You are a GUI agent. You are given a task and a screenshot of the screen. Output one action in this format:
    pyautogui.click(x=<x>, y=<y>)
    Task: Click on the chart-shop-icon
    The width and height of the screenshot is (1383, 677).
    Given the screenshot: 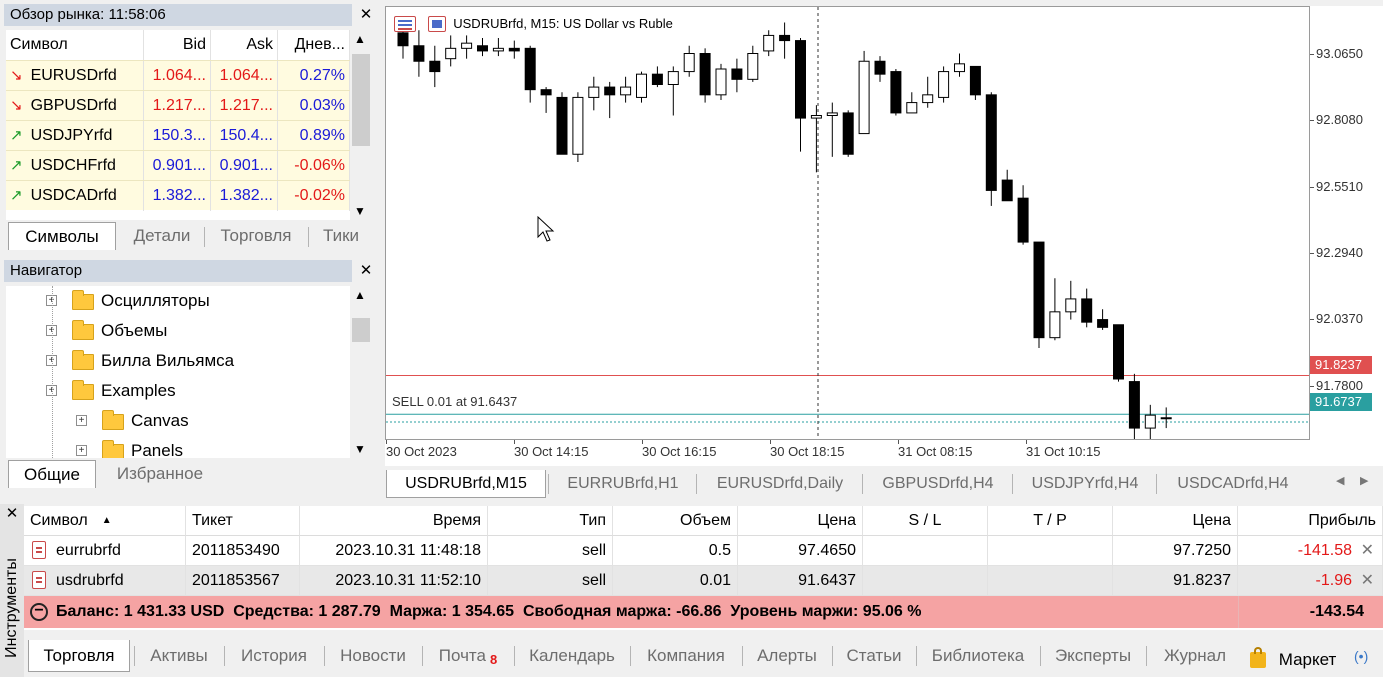 What is the action you would take?
    pyautogui.click(x=436, y=23)
    